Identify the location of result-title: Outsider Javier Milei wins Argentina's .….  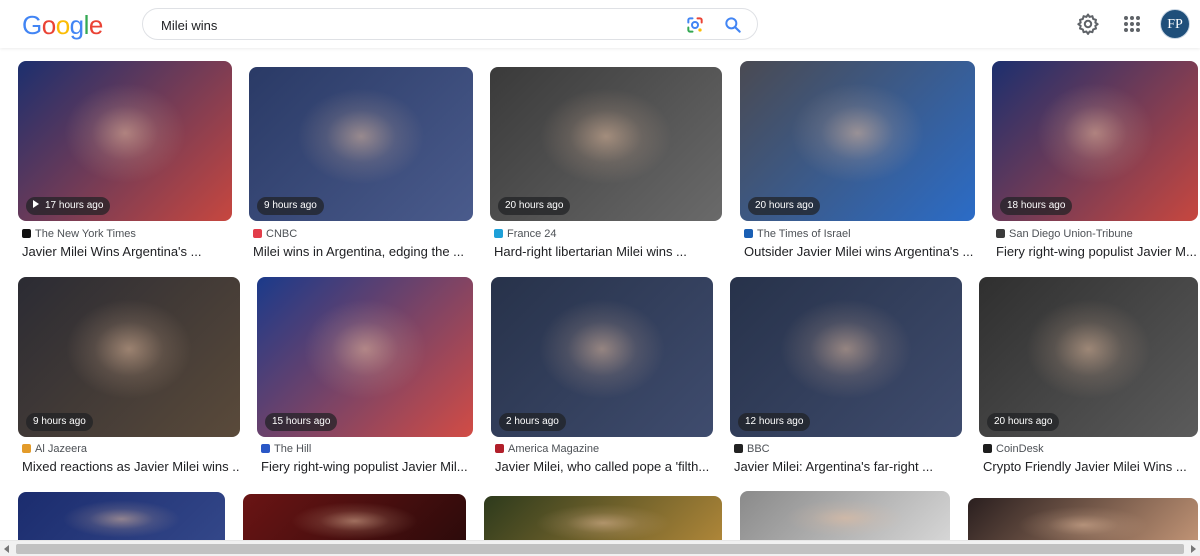
(859, 253).